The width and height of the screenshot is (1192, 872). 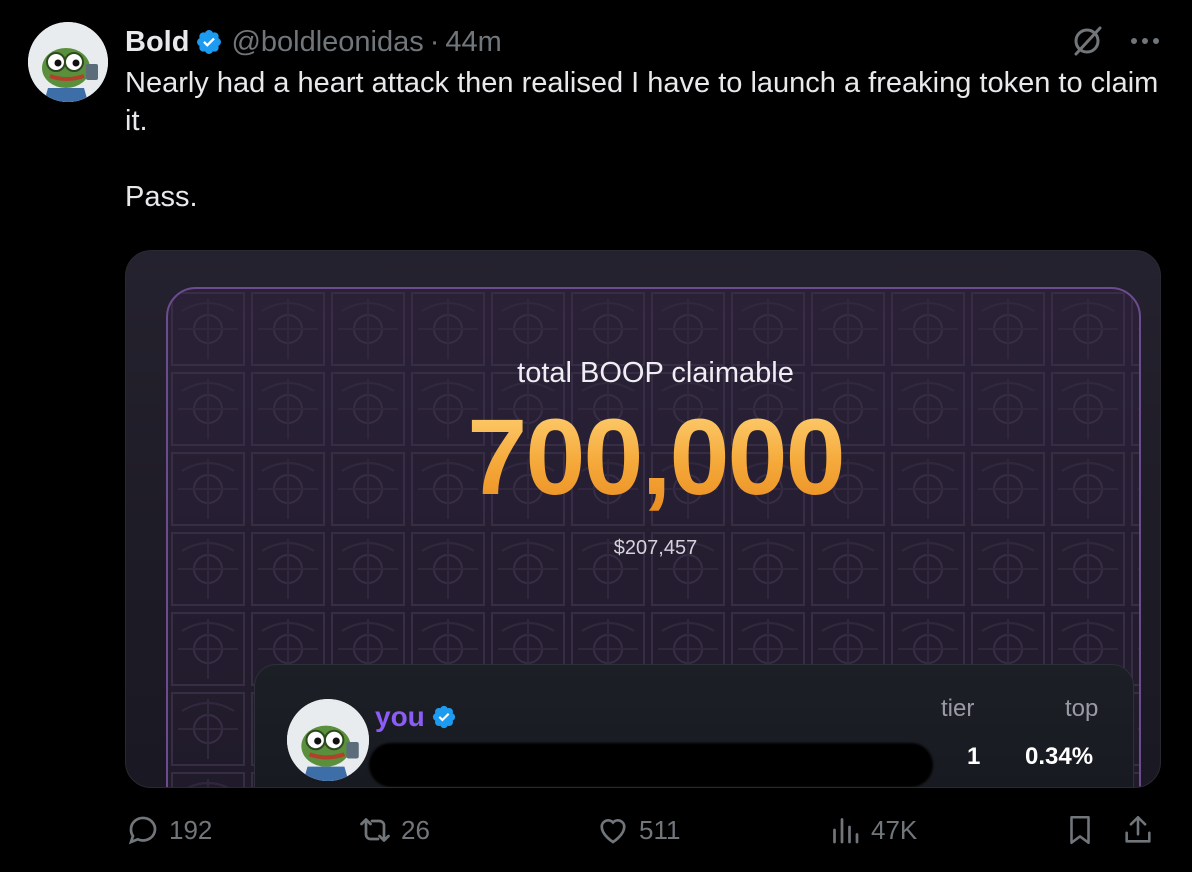 I want to click on bookmark-icon, so click(x=1080, y=830).